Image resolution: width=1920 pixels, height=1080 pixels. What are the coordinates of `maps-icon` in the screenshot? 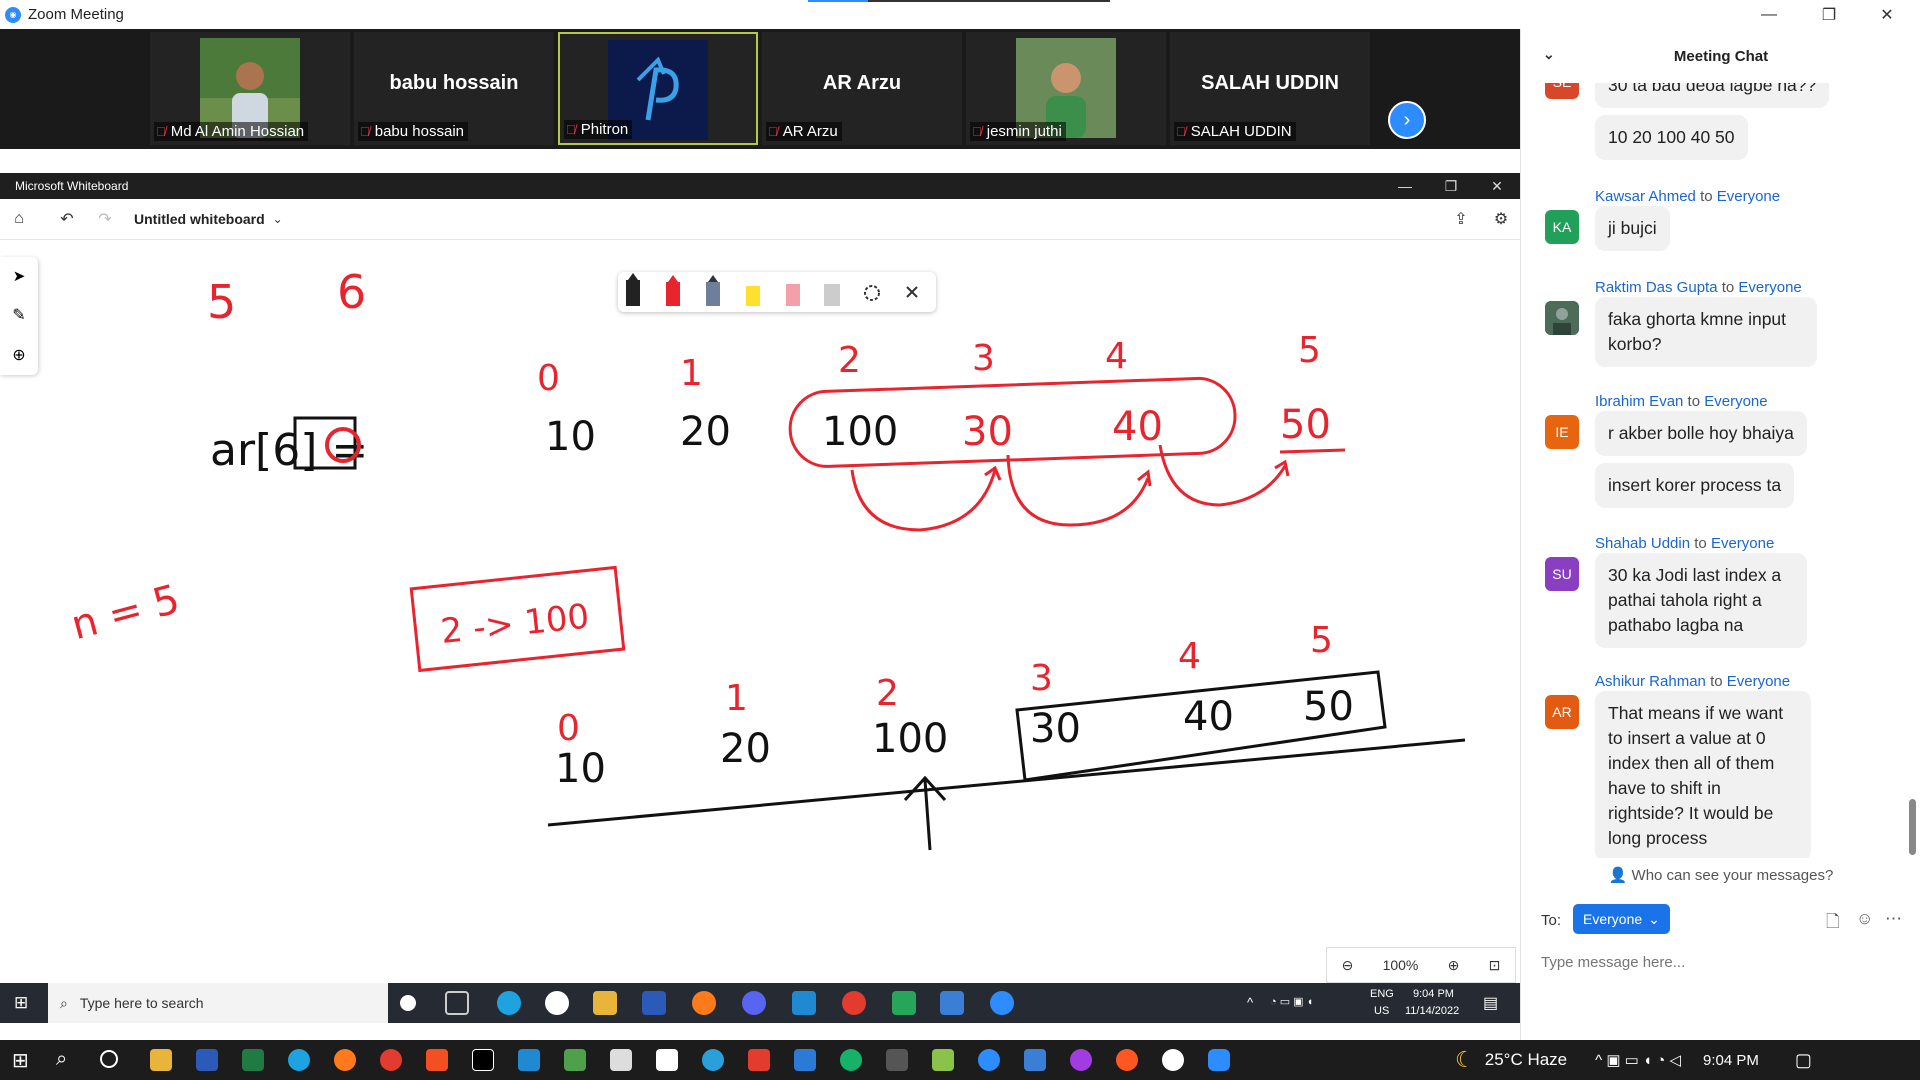 It's located at (1035, 1060).